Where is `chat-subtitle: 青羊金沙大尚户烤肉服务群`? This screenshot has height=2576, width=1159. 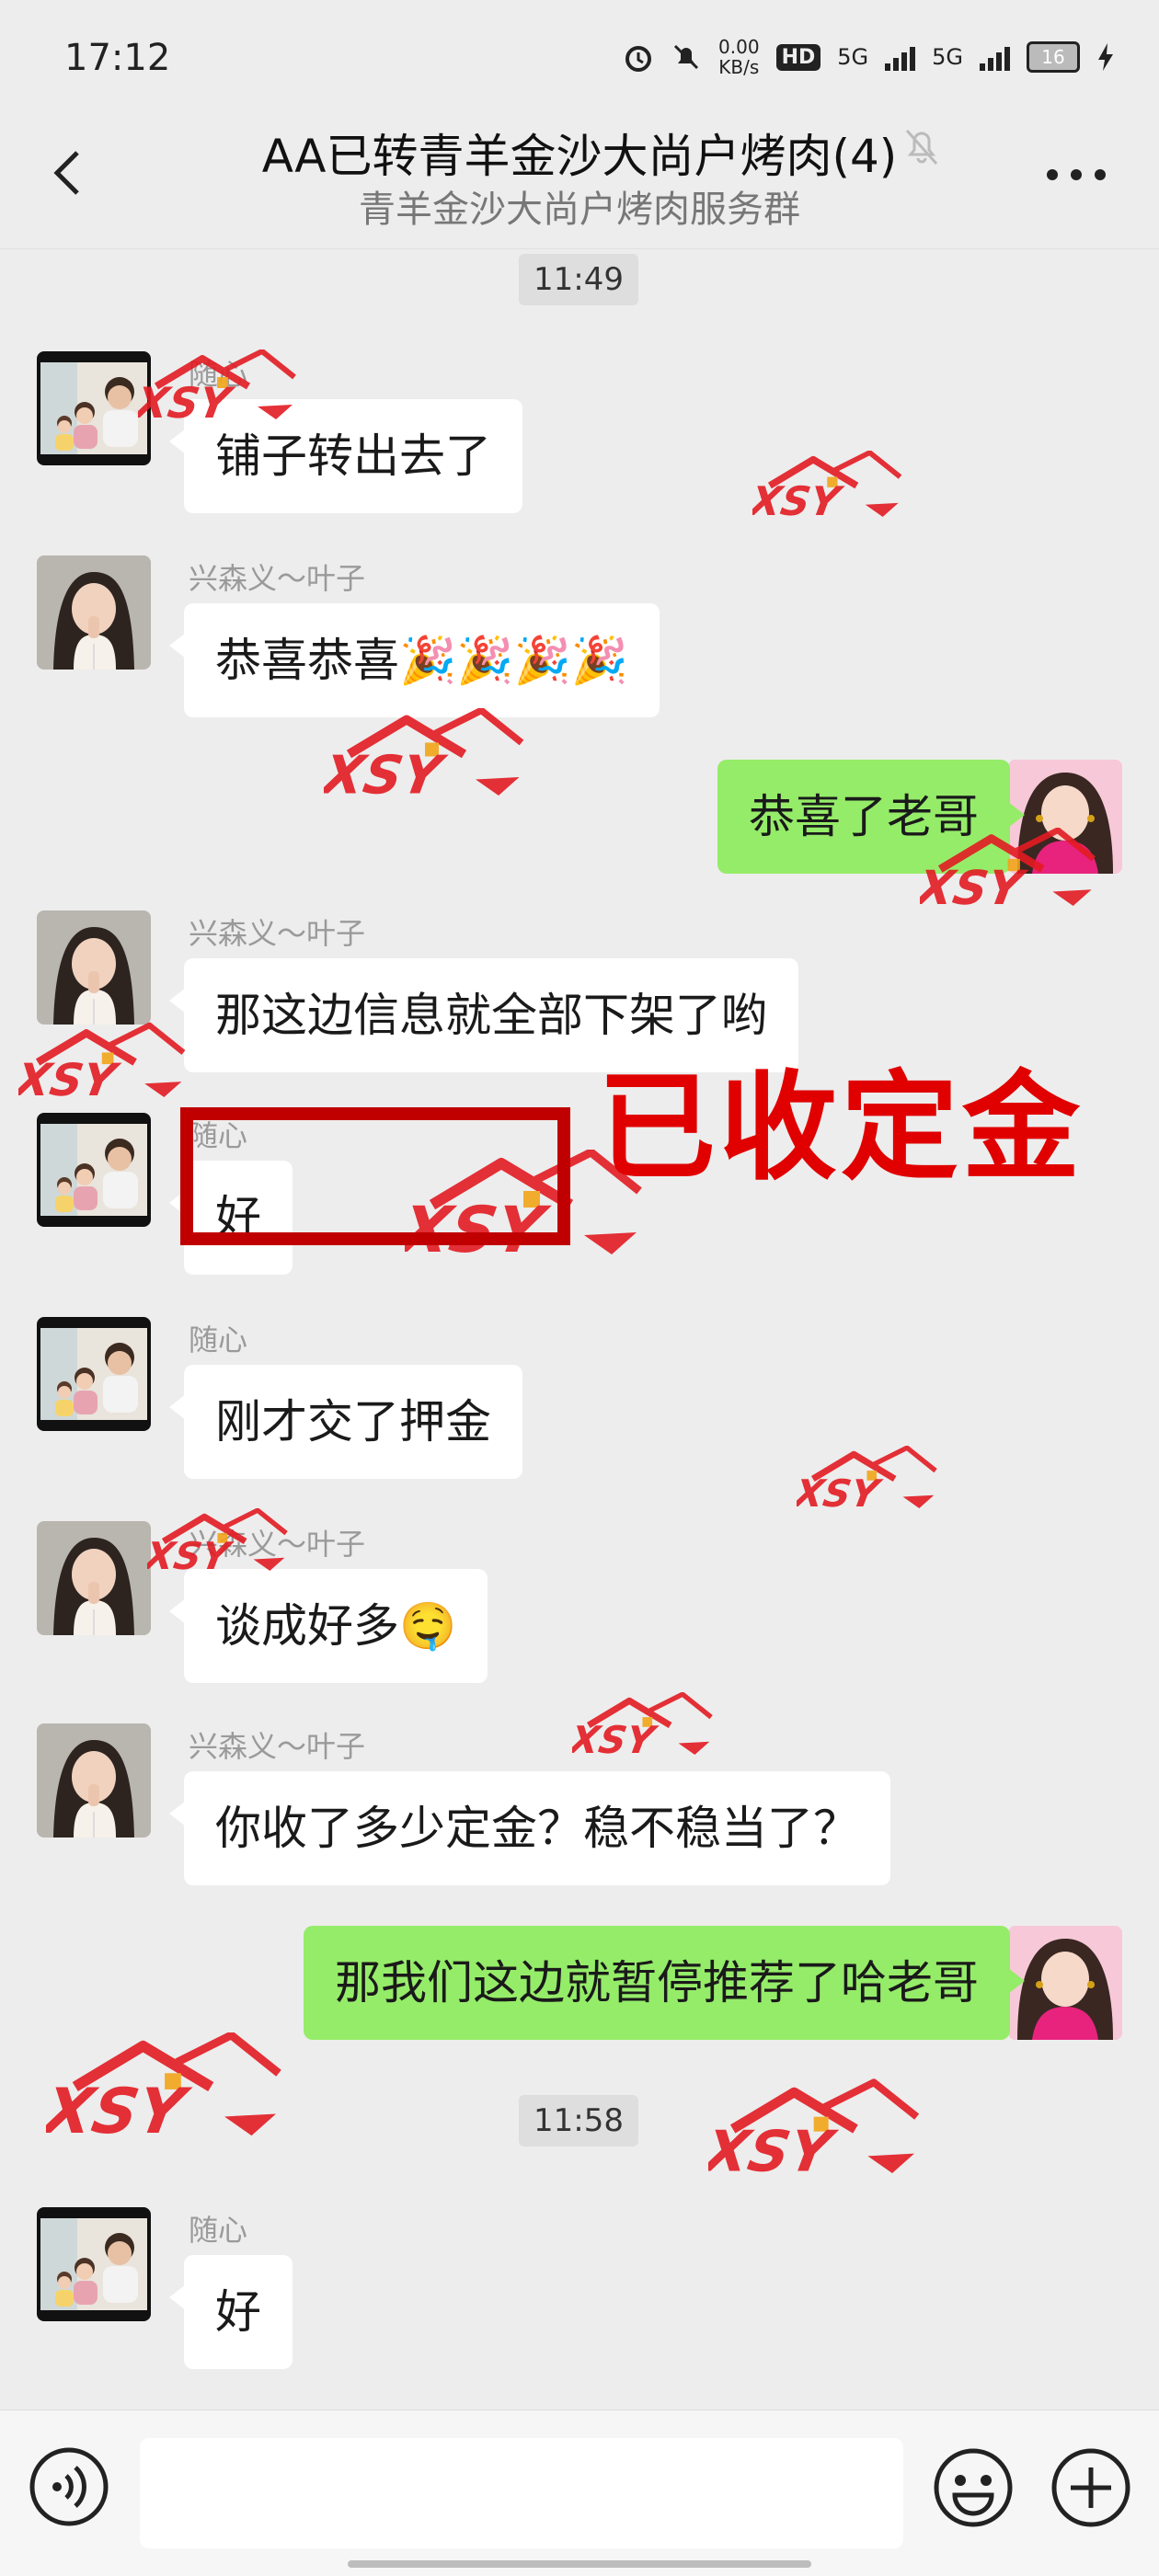
chat-subtitle: 青羊金沙大尚户烤肉服务群 is located at coordinates (579, 210).